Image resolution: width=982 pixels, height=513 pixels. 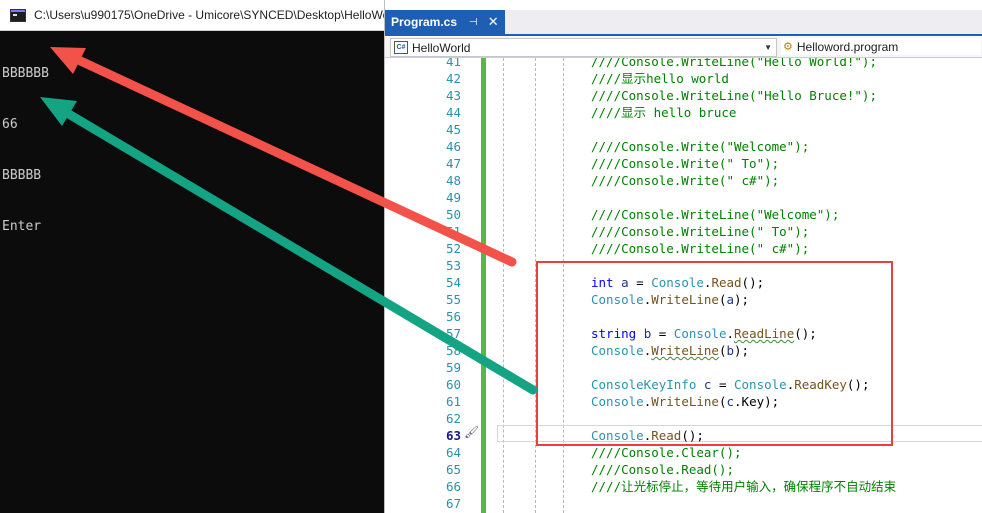 I want to click on code-line: 41 ////Console.WriteLine("Hello World!");, so click(x=683, y=64).